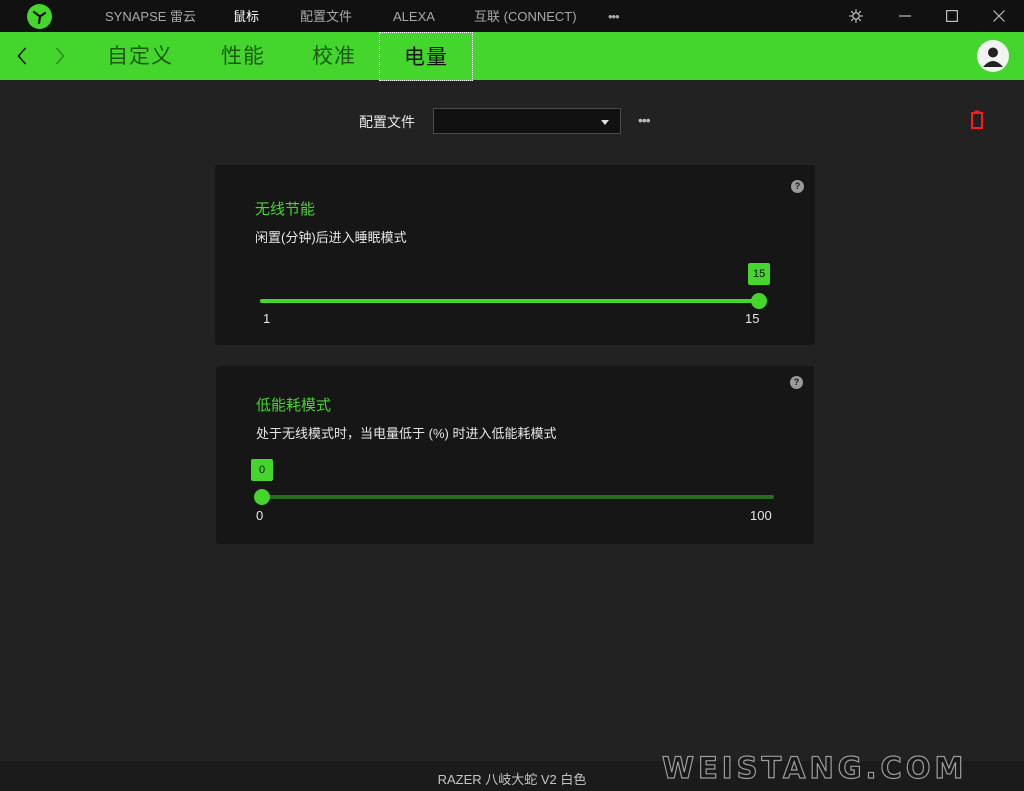  I want to click on slider-value-bubble: 0, so click(262, 470).